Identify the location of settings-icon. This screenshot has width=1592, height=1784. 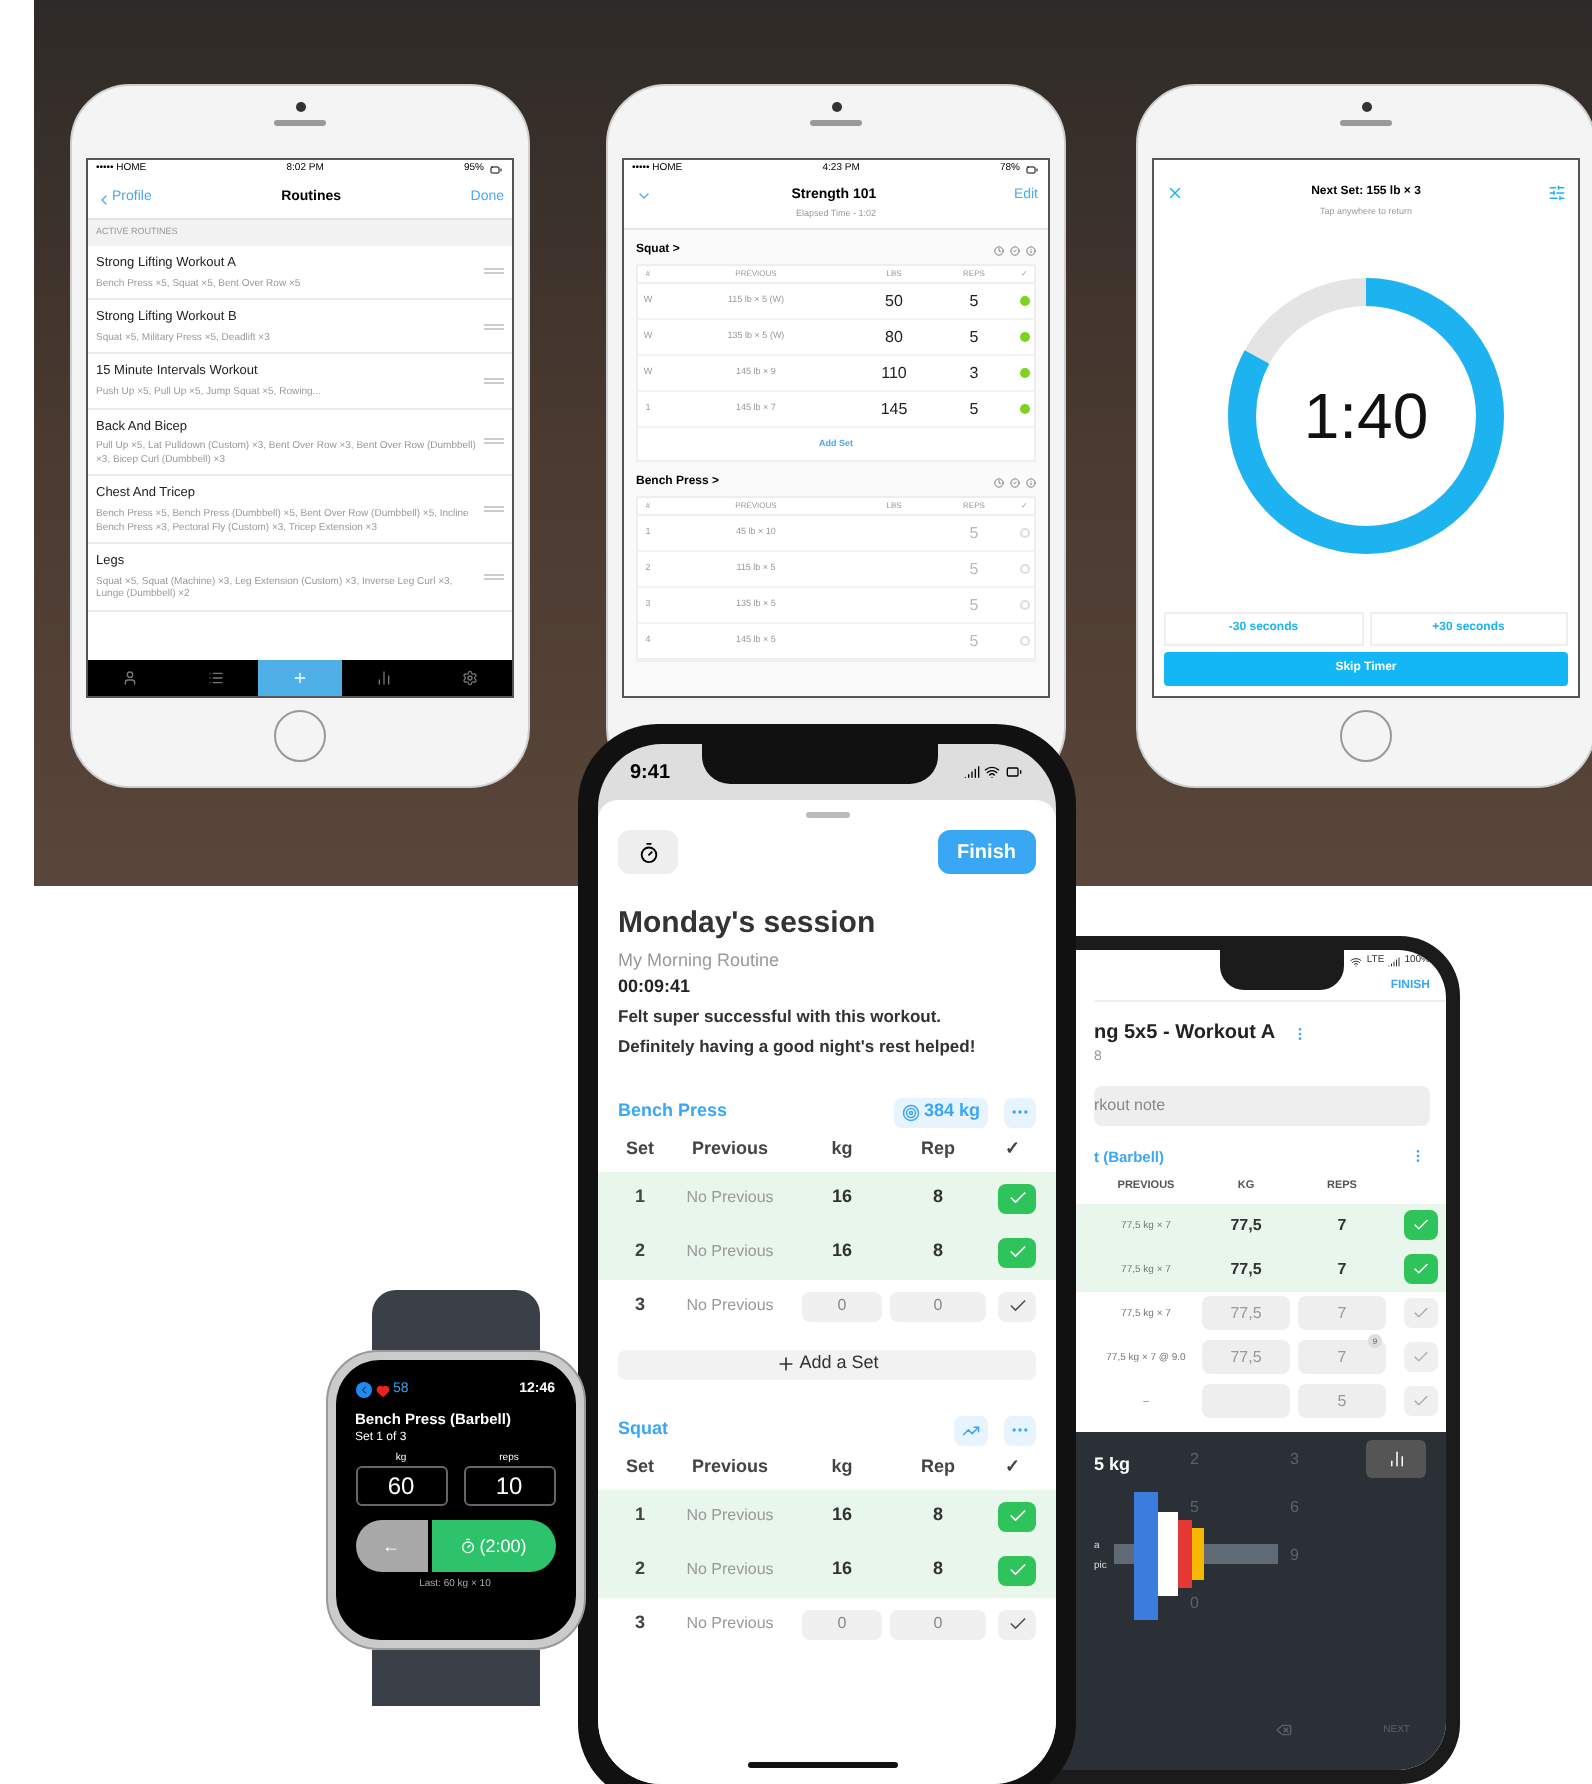
(469, 678).